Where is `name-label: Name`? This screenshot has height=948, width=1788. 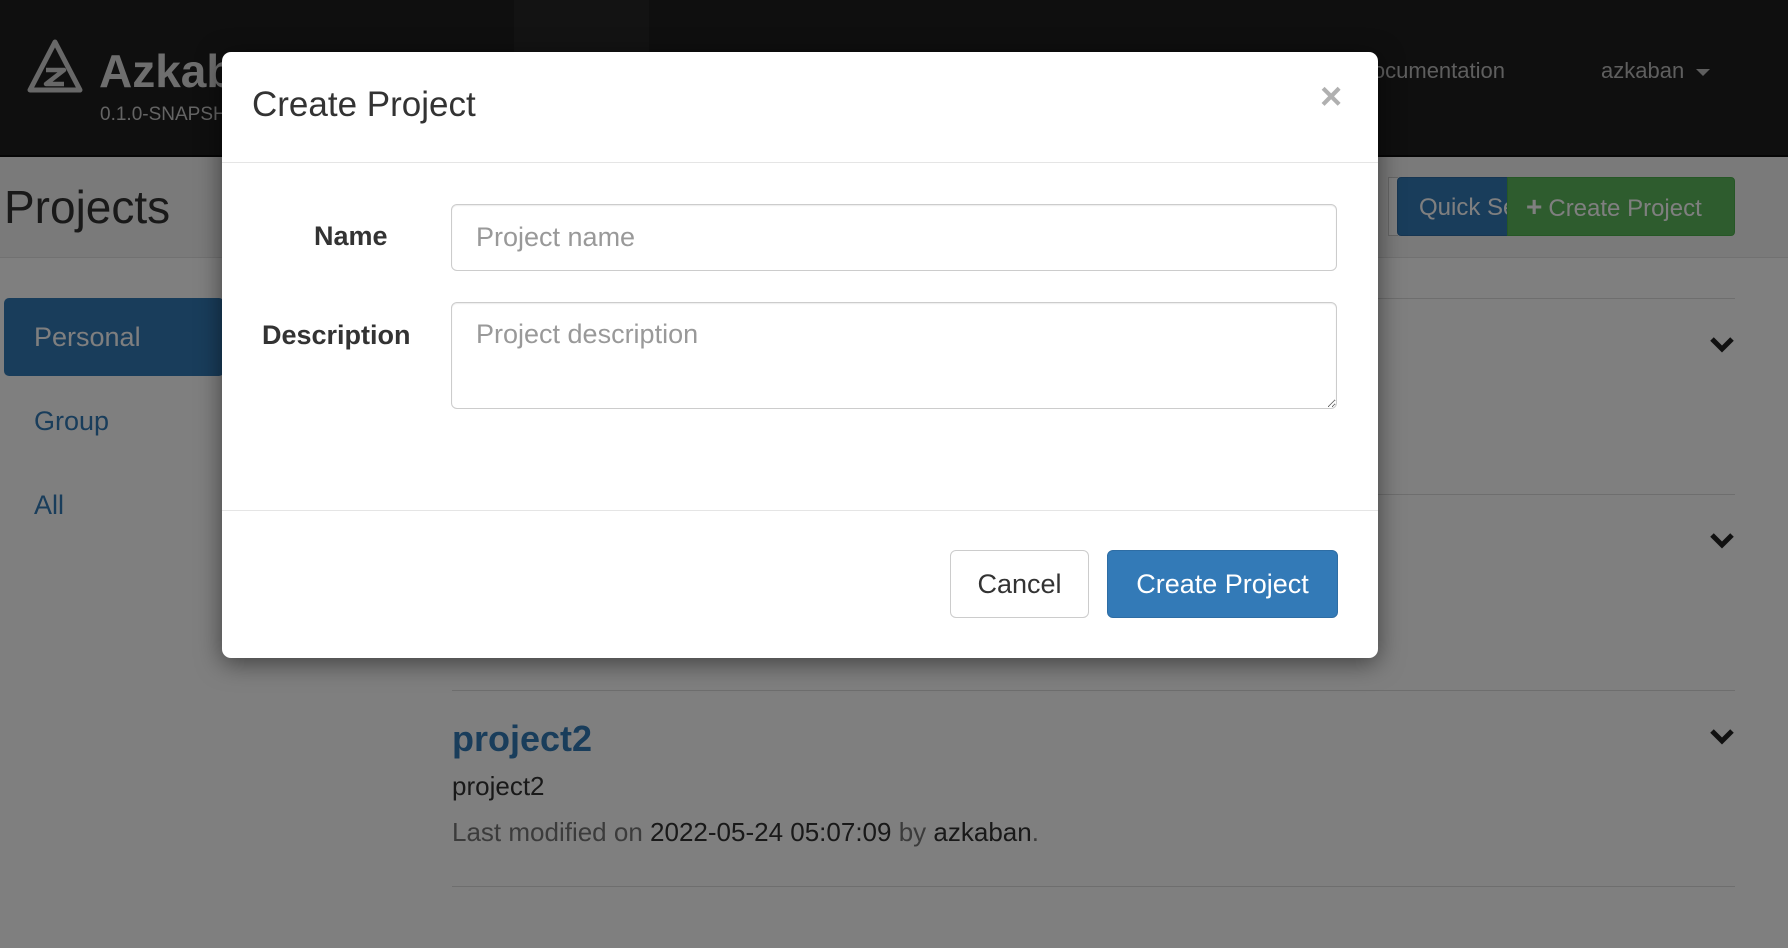 name-label: Name is located at coordinates (351, 236).